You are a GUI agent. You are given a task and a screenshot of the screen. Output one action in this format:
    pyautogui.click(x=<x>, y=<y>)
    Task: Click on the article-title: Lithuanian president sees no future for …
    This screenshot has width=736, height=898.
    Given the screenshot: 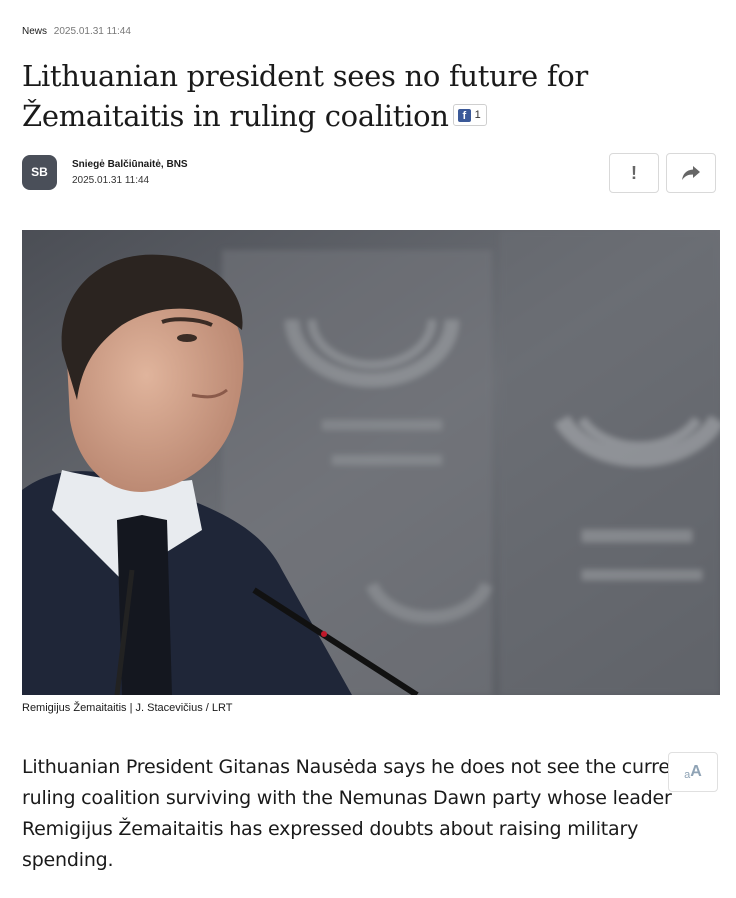 What is the action you would take?
    pyautogui.click(x=352, y=96)
    